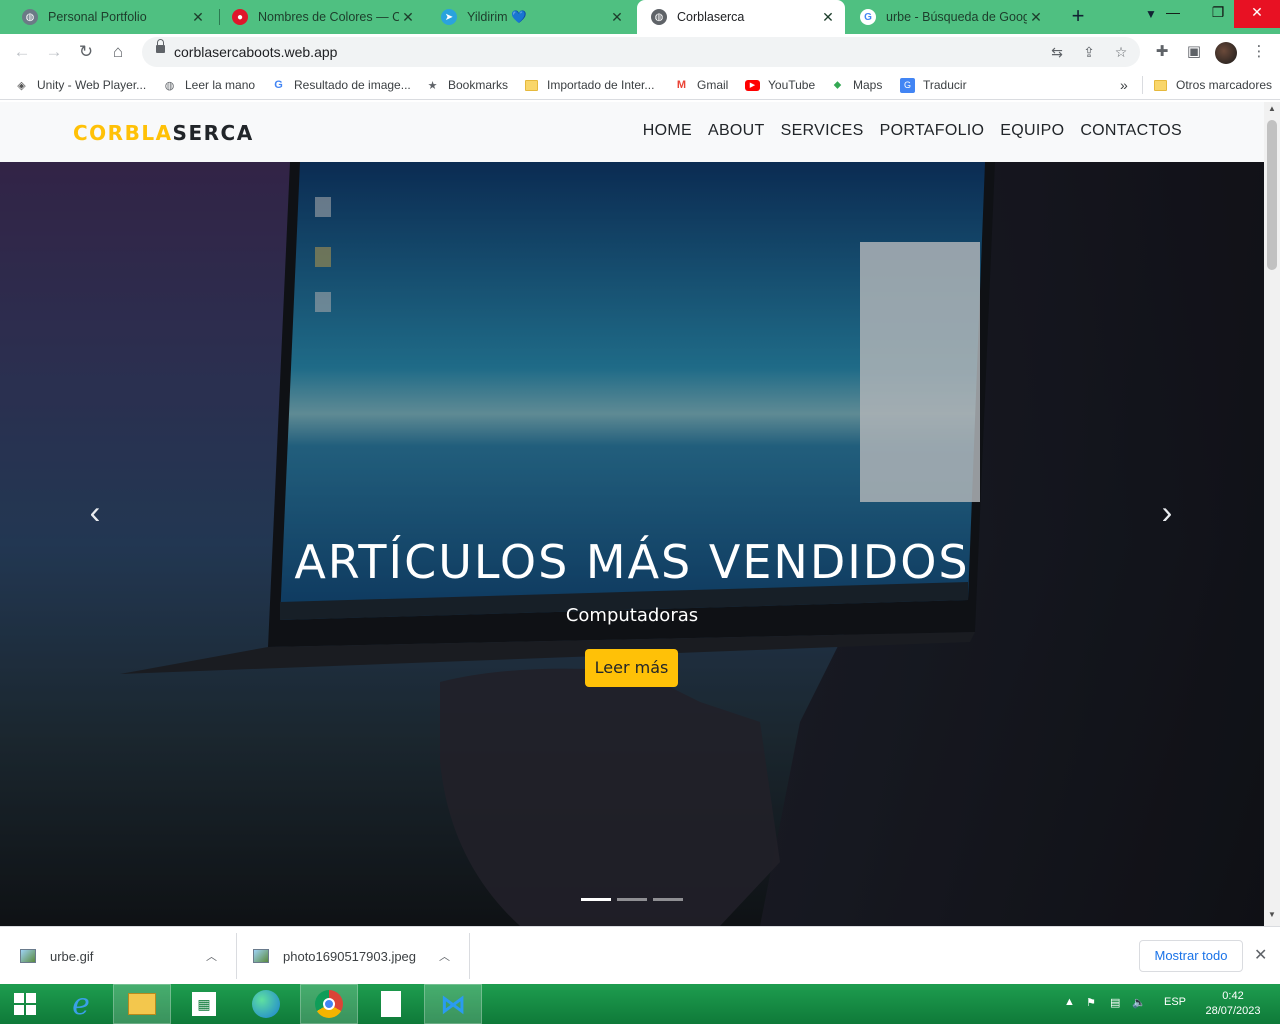 The image size is (1280, 1024). I want to click on nav-about: ABOUT, so click(736, 131).